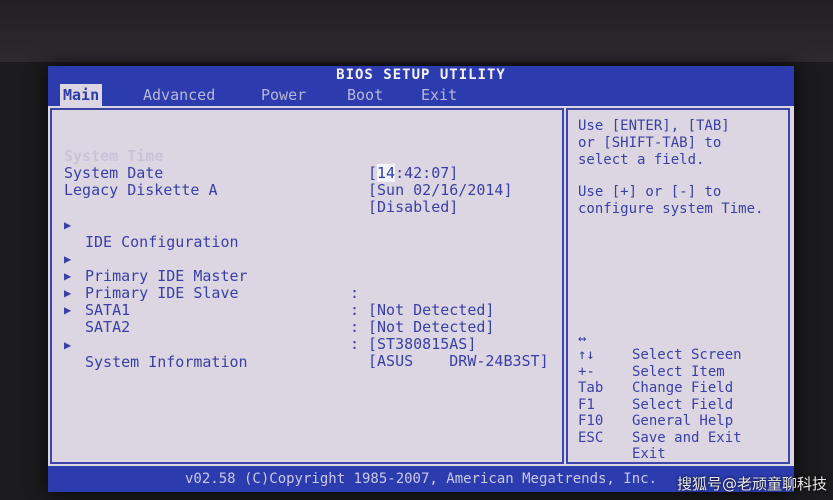 The width and height of the screenshot is (833, 500). Describe the element at coordinates (431, 310) in the screenshot. I see `drive-value: [Not Detected]` at that location.